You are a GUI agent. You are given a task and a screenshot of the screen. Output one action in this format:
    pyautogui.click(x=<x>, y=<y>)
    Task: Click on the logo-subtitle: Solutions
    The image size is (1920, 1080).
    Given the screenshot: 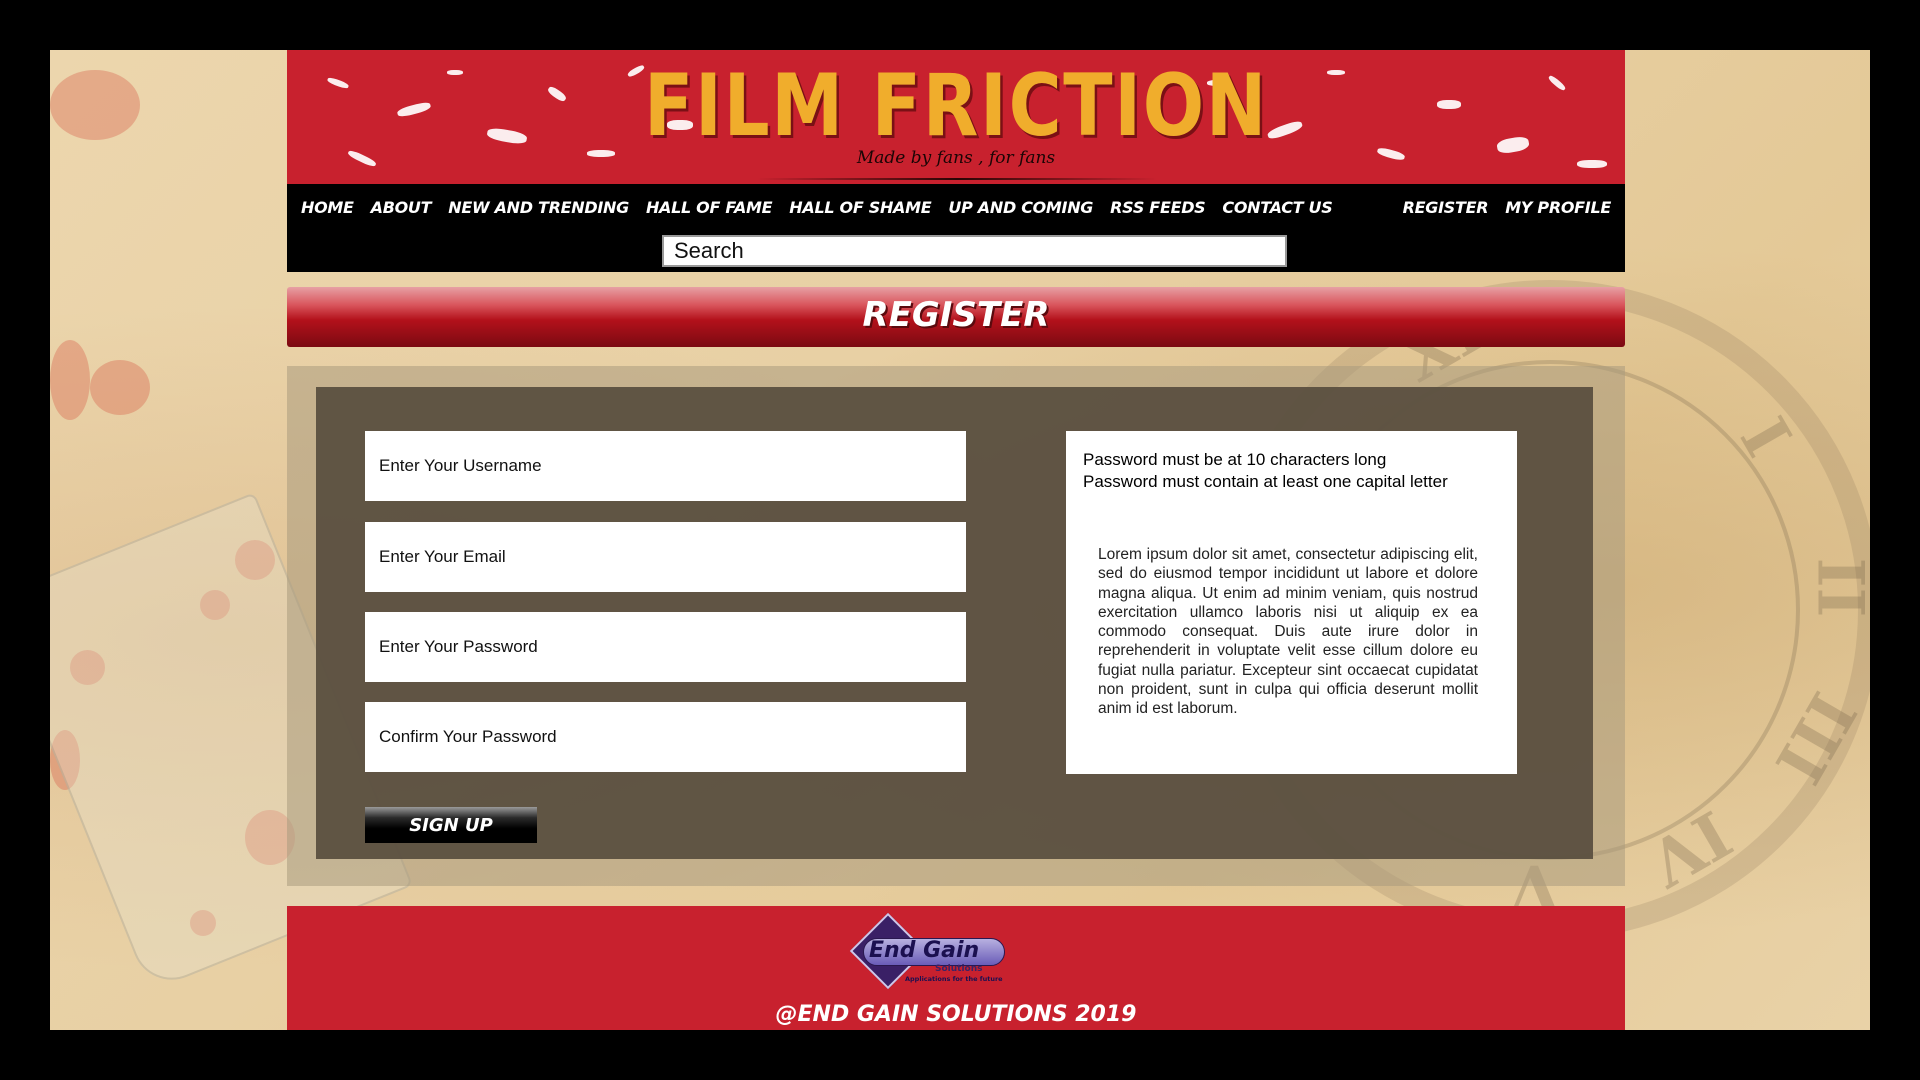 What is the action you would take?
    pyautogui.click(x=959, y=969)
    